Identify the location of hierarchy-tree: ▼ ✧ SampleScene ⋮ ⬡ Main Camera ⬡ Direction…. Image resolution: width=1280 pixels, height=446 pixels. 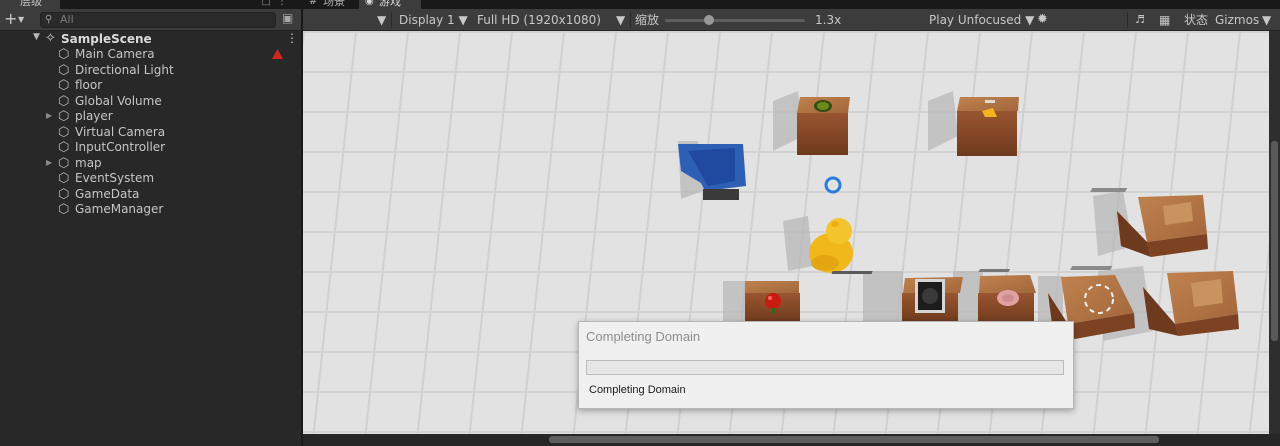
(150, 124).